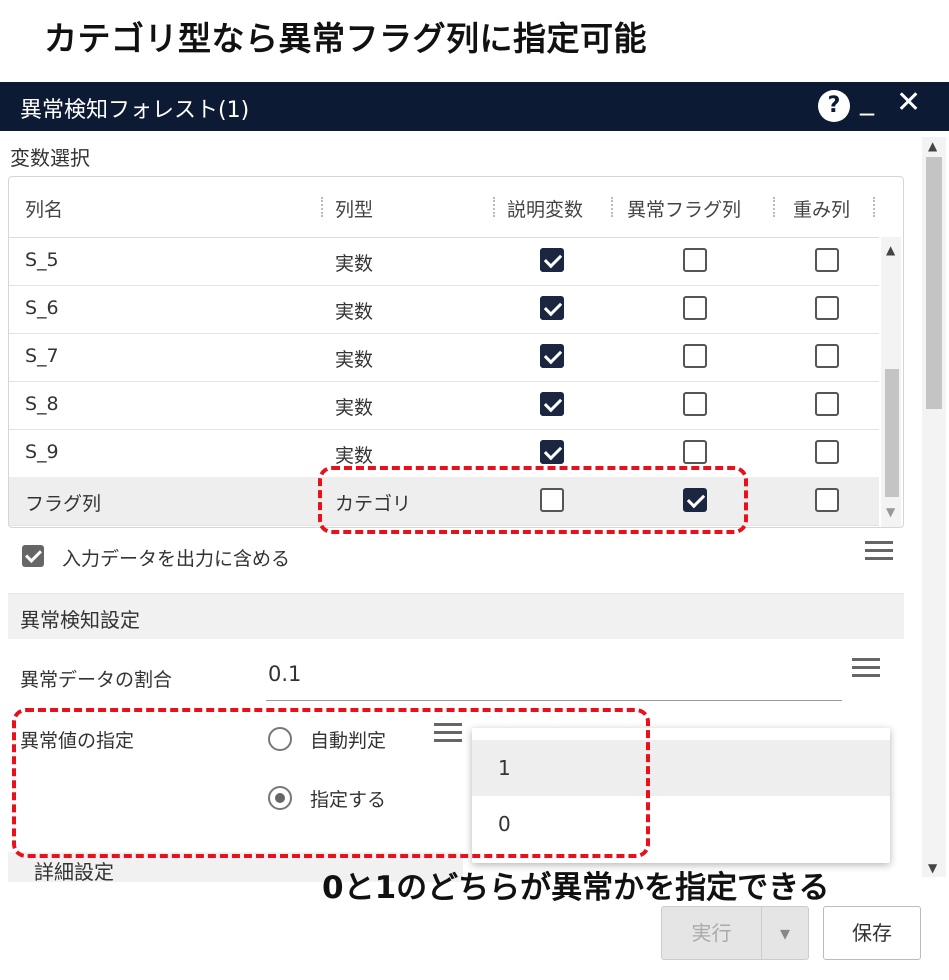 Image resolution: width=949 pixels, height=980 pixels. What do you see at coordinates (444, 261) in the screenshot?
I see `table-row: S_5 実数` at bounding box center [444, 261].